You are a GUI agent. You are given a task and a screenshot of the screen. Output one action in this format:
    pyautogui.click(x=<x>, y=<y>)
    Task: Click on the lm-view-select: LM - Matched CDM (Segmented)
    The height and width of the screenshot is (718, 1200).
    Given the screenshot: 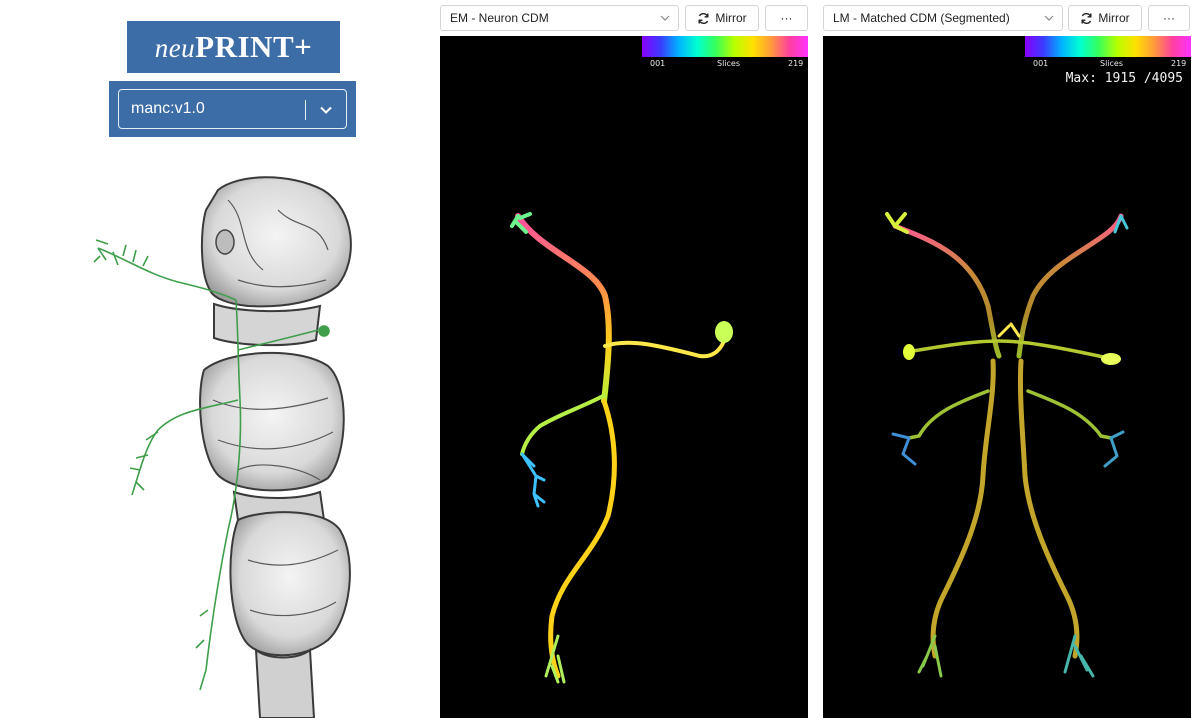 What is the action you would take?
    pyautogui.click(x=943, y=18)
    